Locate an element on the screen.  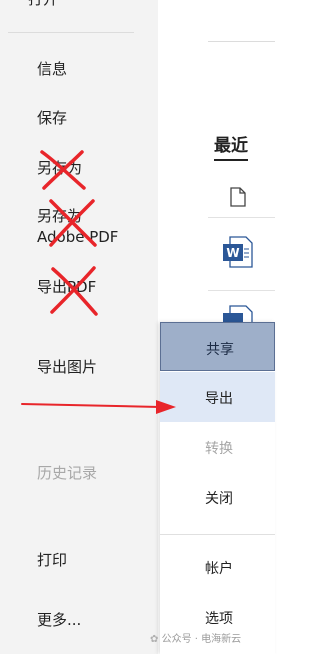
svg-text: W is located at coordinates (232, 253).